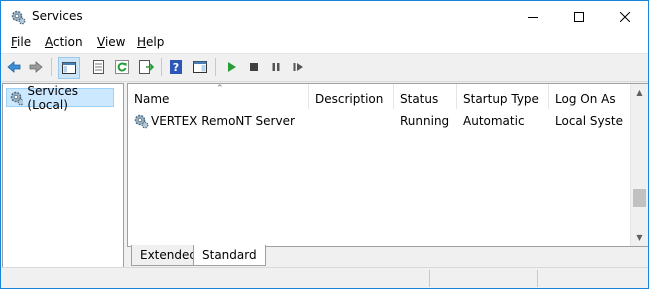 This screenshot has height=289, width=649. What do you see at coordinates (21, 42) in the screenshot?
I see `menu-file: File` at bounding box center [21, 42].